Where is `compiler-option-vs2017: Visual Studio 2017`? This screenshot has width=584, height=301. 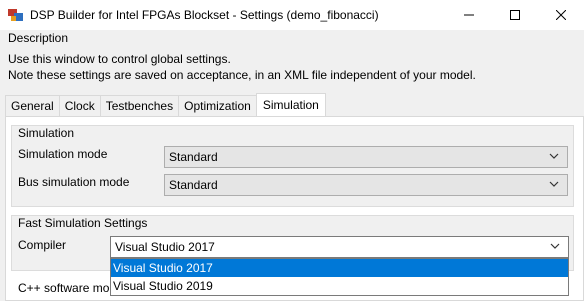 compiler-option-vs2017: Visual Studio 2017 is located at coordinates (339, 268).